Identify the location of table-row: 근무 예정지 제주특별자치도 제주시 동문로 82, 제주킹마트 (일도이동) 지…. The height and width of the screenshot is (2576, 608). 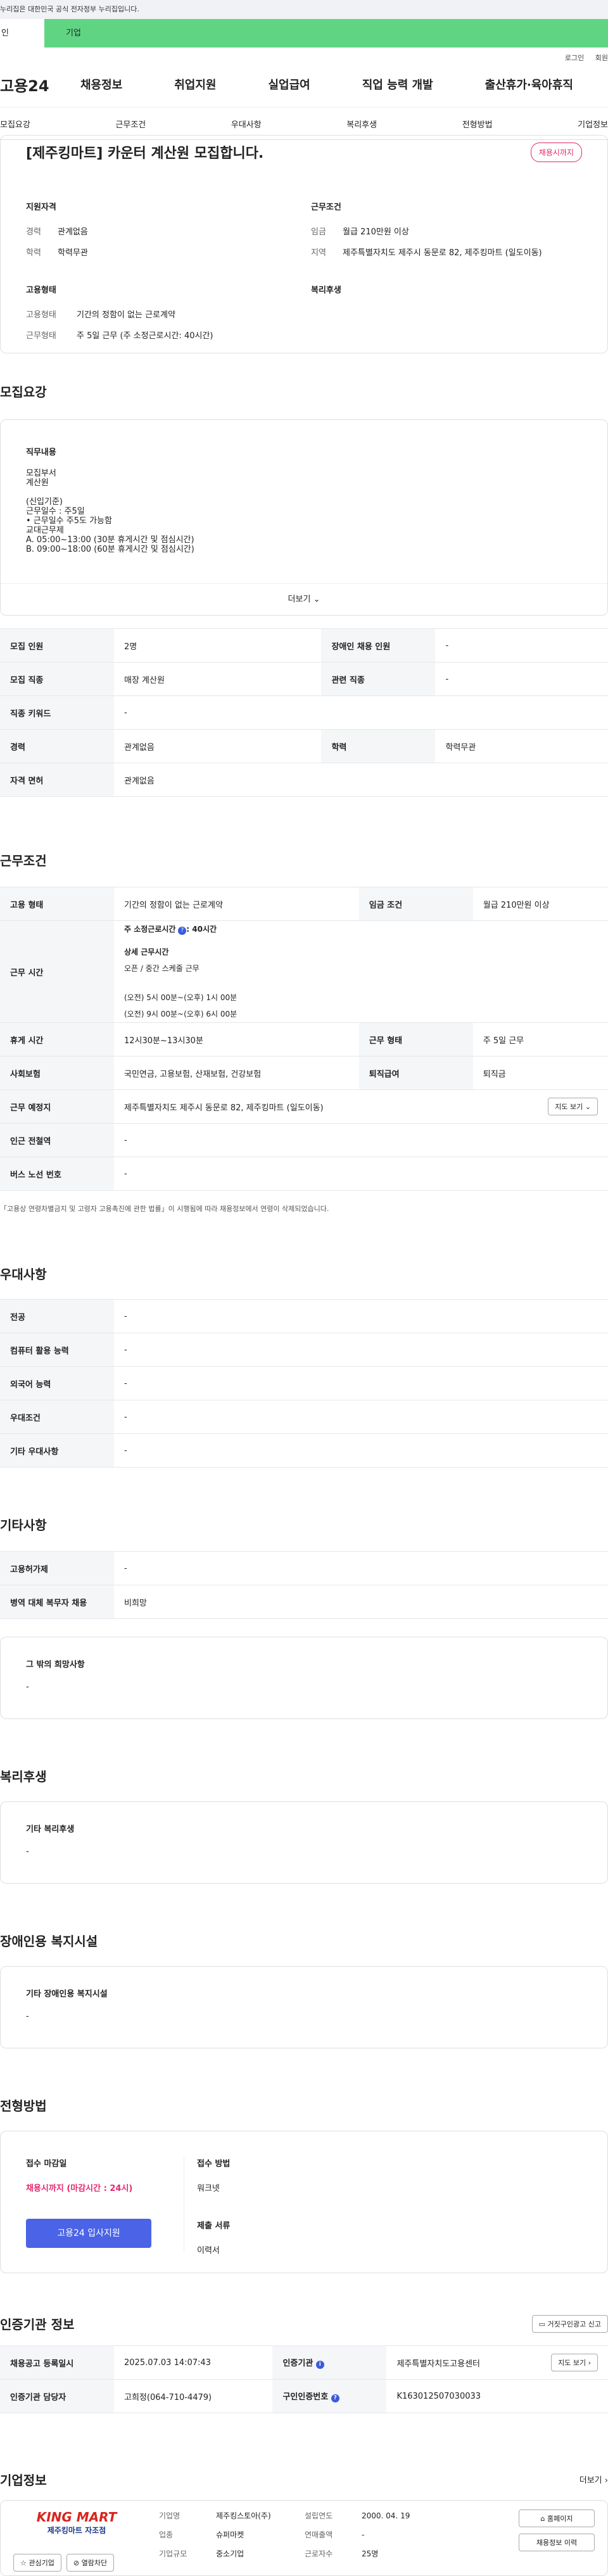
(304, 1106).